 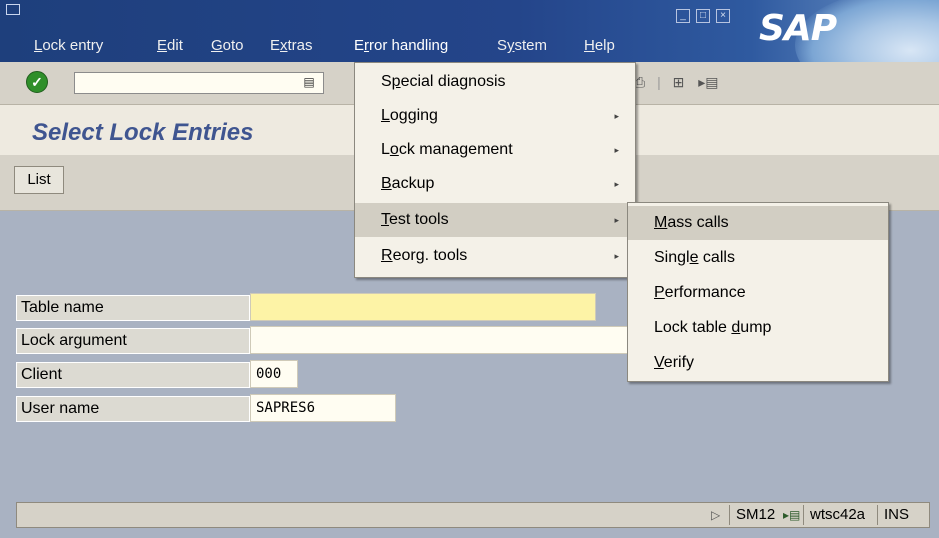 I want to click on table-name-input, so click(x=423, y=307).